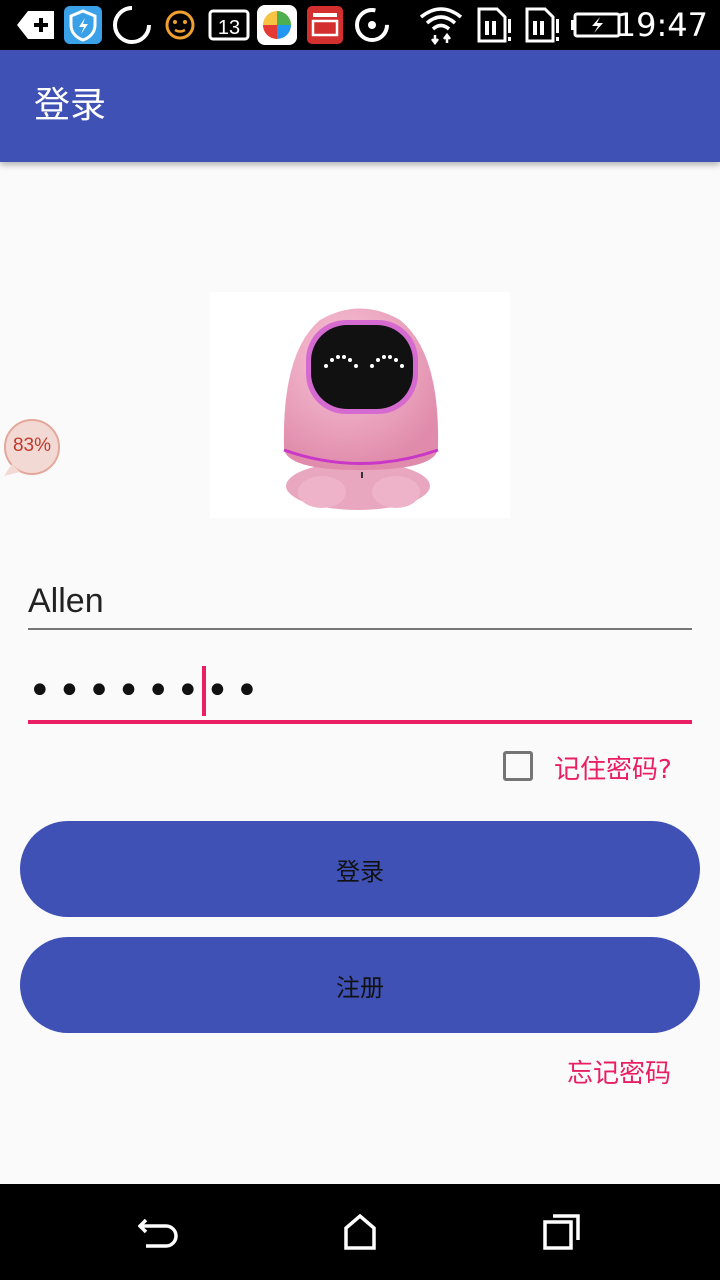 The height and width of the screenshot is (1280, 720). What do you see at coordinates (159, 1232) in the screenshot?
I see `back-icon` at bounding box center [159, 1232].